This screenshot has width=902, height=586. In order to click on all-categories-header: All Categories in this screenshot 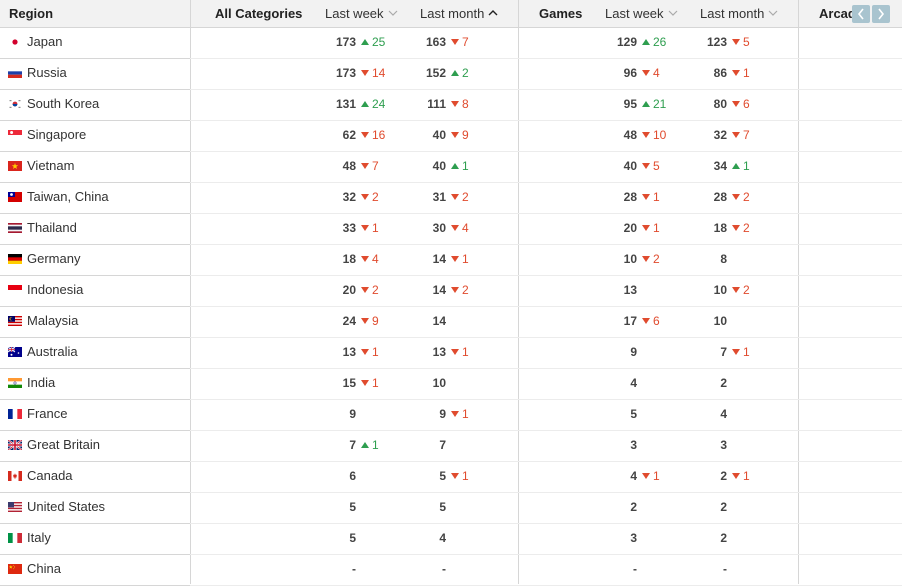, I will do `click(258, 14)`.